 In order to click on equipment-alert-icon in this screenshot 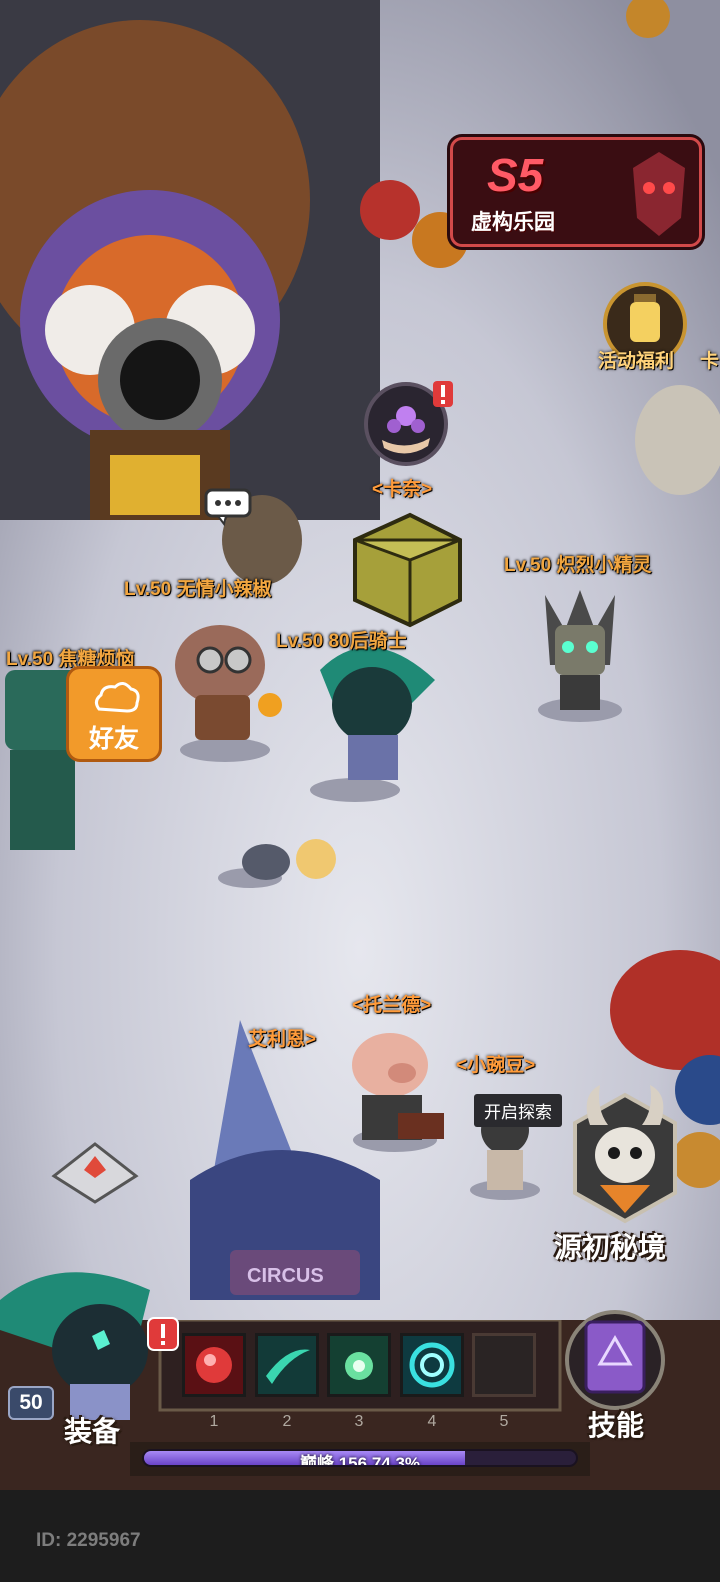, I will do `click(163, 1334)`.